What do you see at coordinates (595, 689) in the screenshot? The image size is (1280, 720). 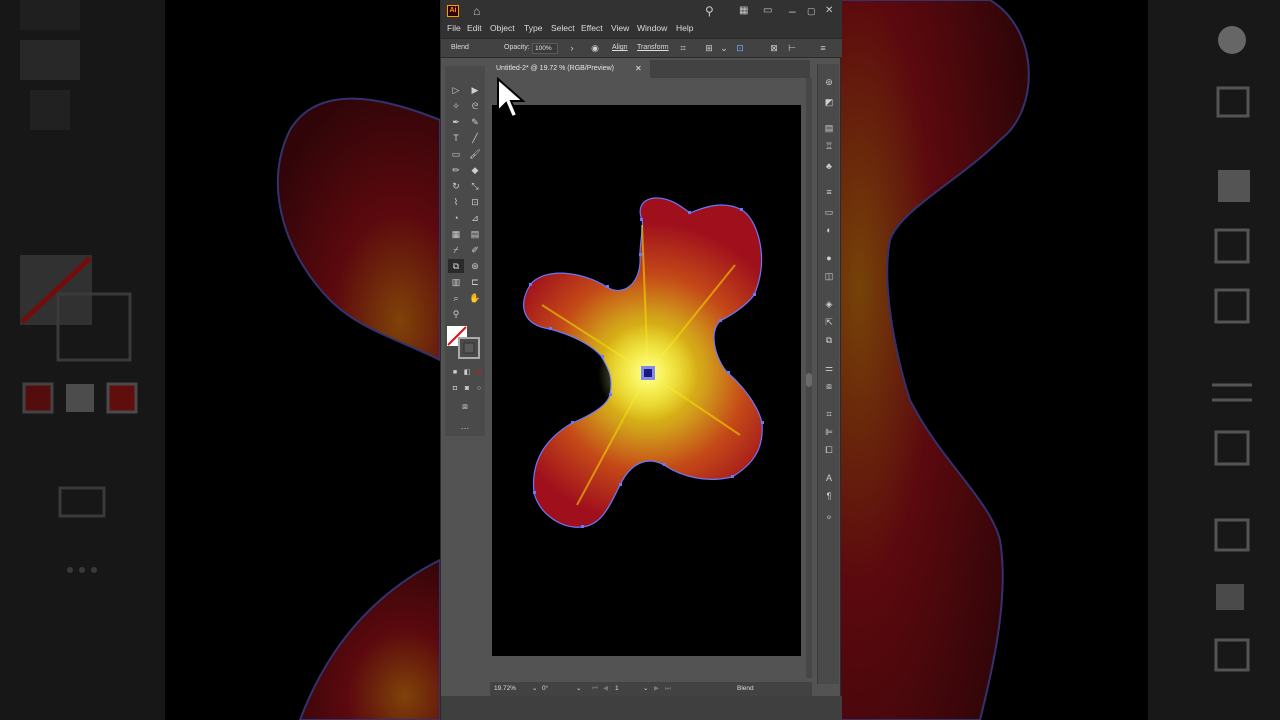 I see `first-artboard-icon: ⏮` at bounding box center [595, 689].